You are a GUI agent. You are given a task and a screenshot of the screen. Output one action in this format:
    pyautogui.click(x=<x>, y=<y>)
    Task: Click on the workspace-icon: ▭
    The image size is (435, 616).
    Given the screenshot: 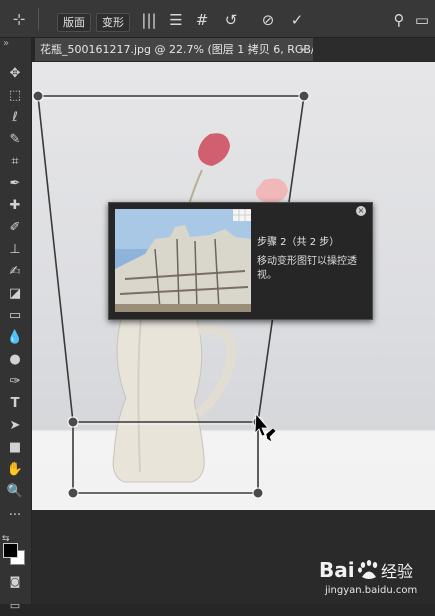 What is the action you would take?
    pyautogui.click(x=422, y=20)
    